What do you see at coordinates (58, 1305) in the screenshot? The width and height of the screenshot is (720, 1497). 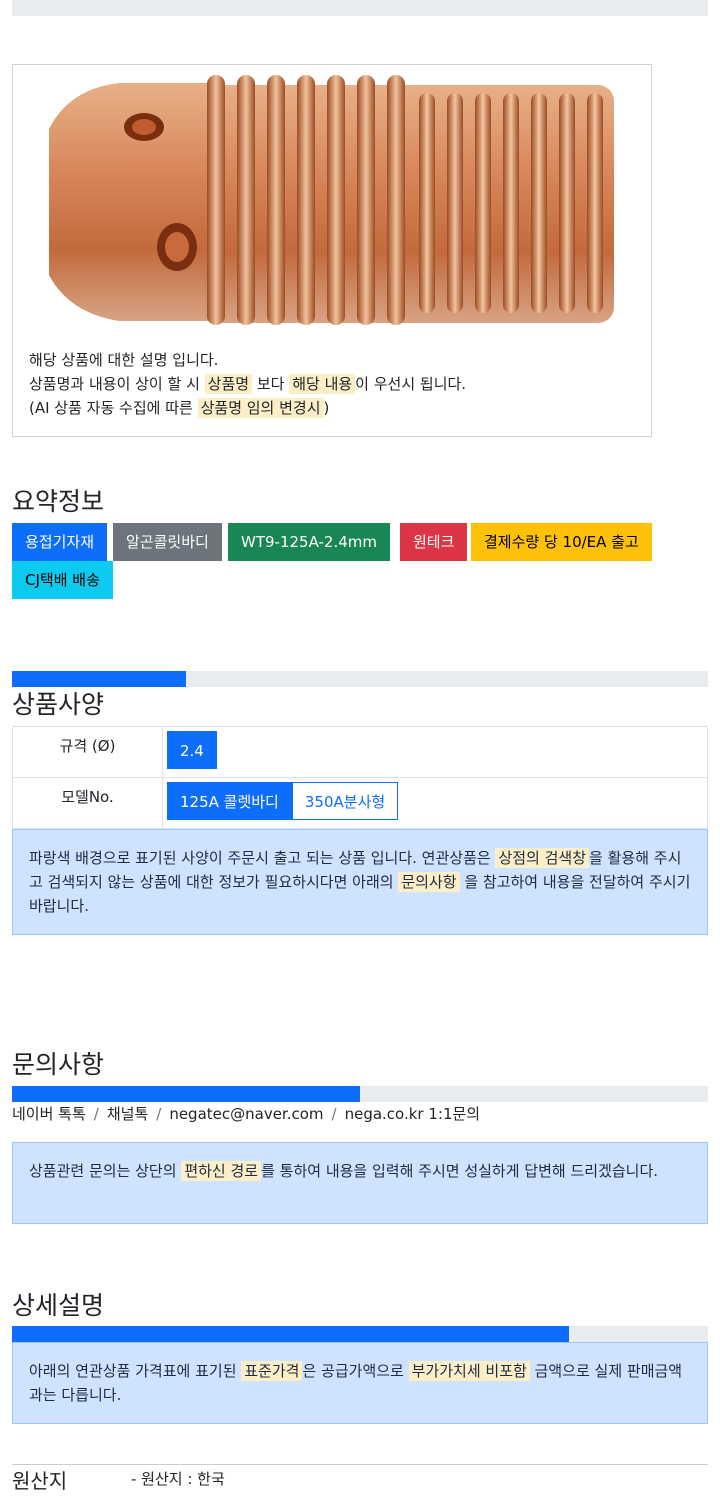 I see `detail-title: 상세설명` at bounding box center [58, 1305].